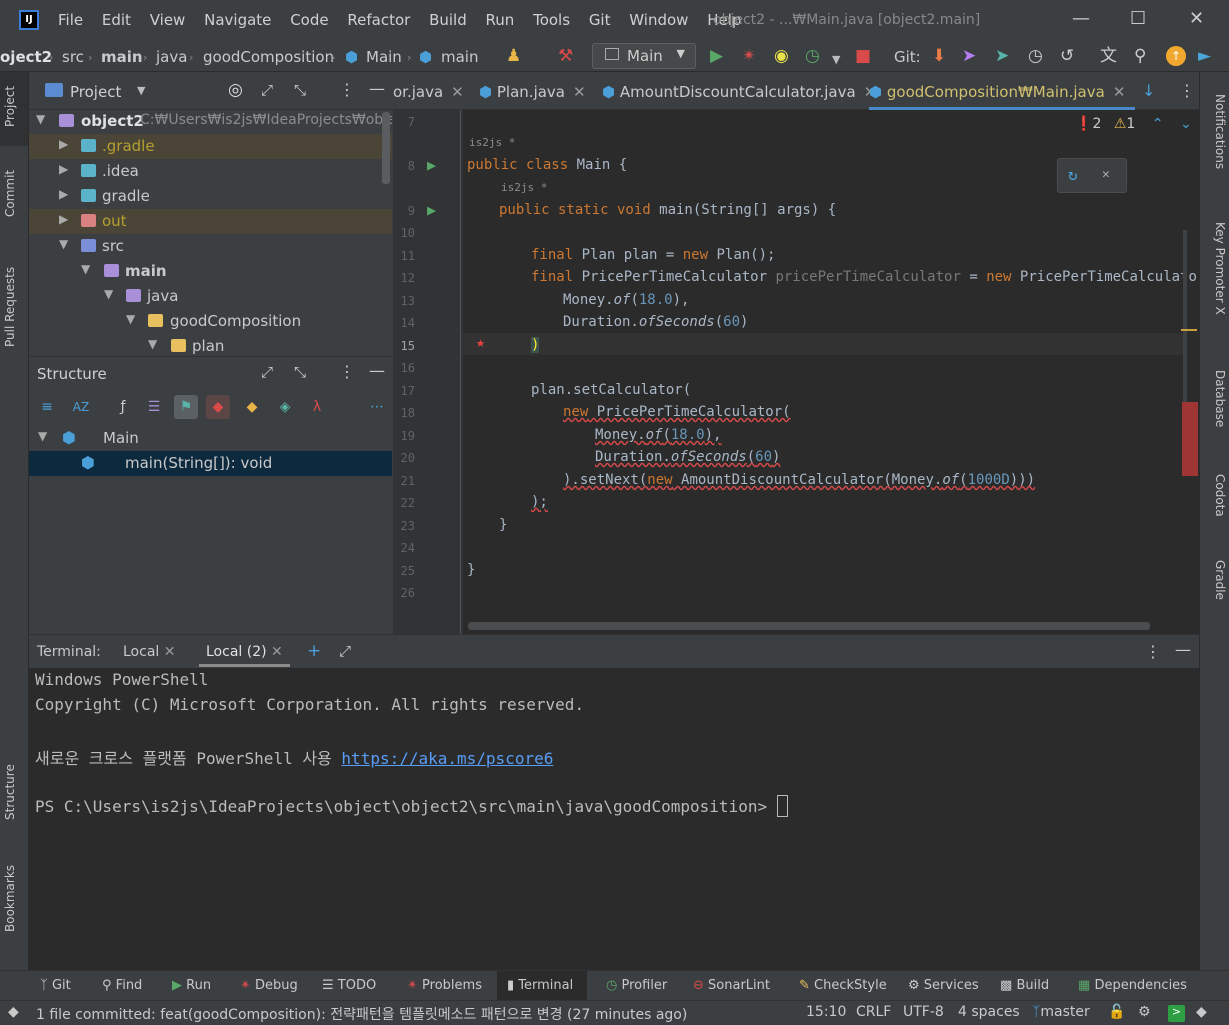 The width and height of the screenshot is (1229, 1025). What do you see at coordinates (636, 985) in the screenshot?
I see `tool-button-profiler: ◷ Profiler` at bounding box center [636, 985].